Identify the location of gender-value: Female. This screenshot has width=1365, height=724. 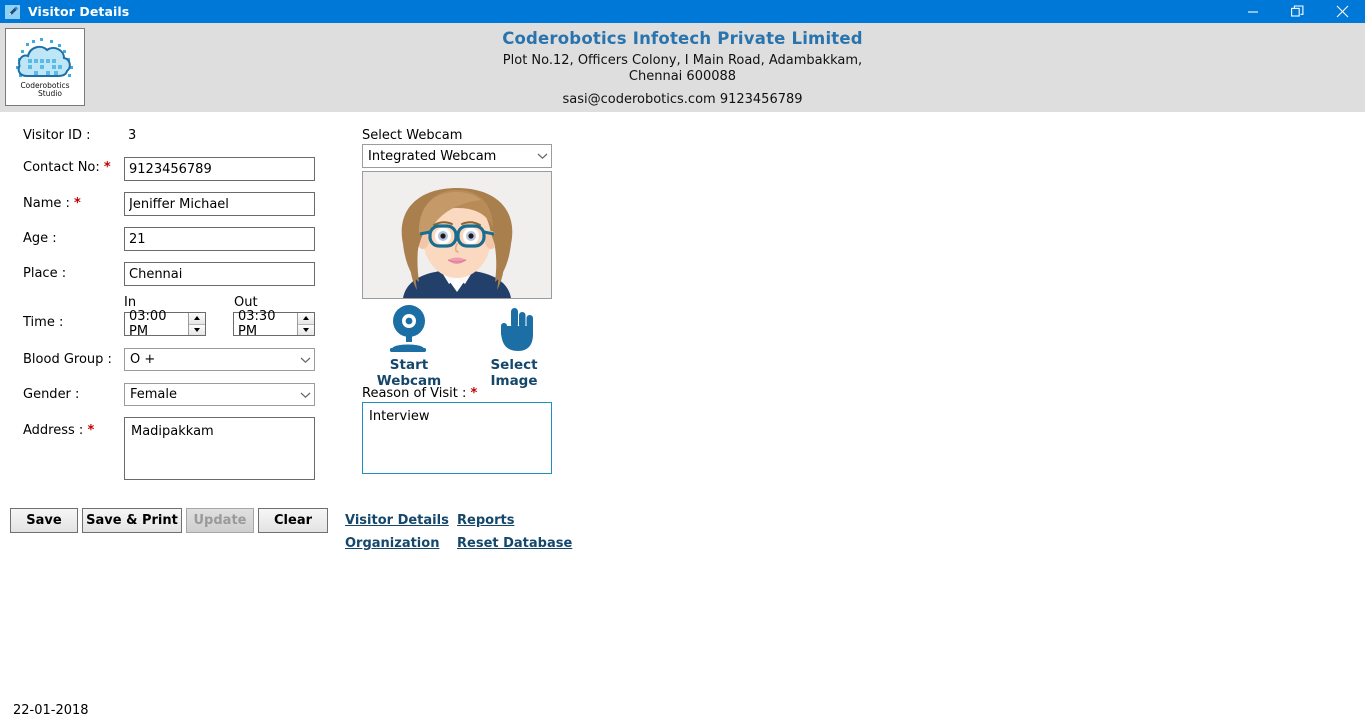
(154, 394).